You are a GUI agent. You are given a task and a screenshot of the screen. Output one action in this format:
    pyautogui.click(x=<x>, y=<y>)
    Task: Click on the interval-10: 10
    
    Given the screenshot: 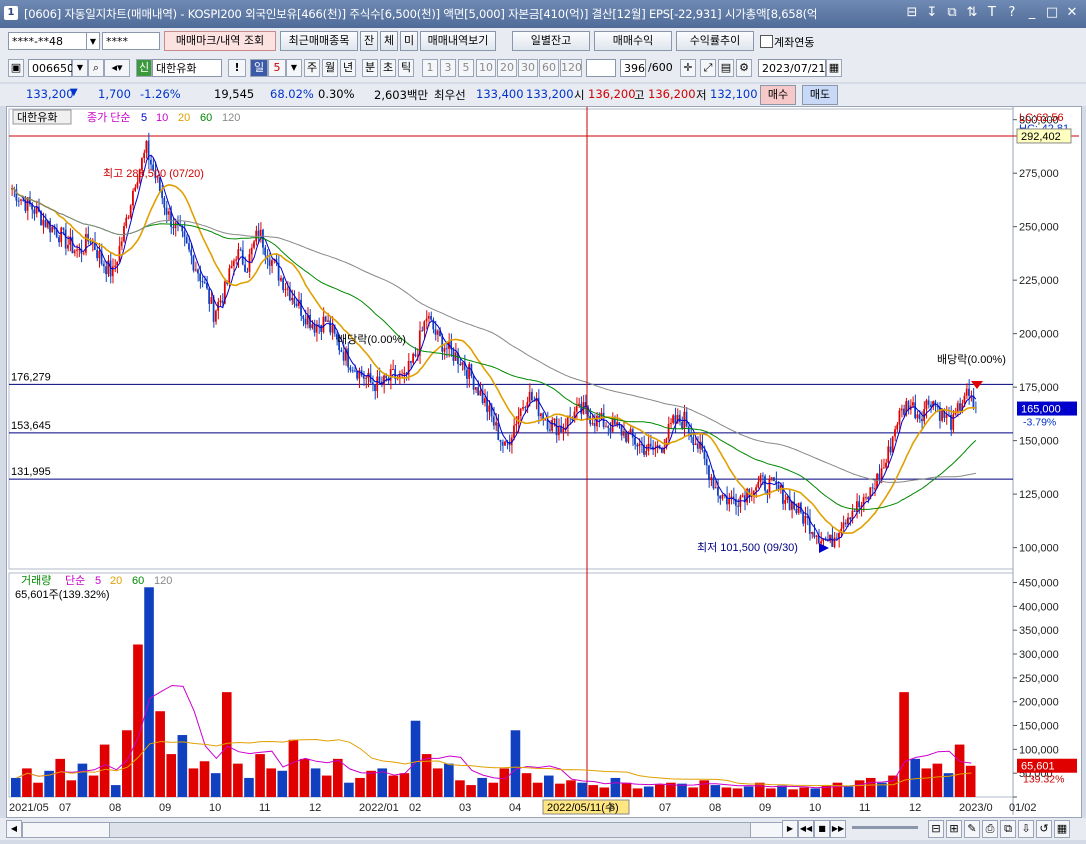 What is the action you would take?
    pyautogui.click(x=486, y=68)
    